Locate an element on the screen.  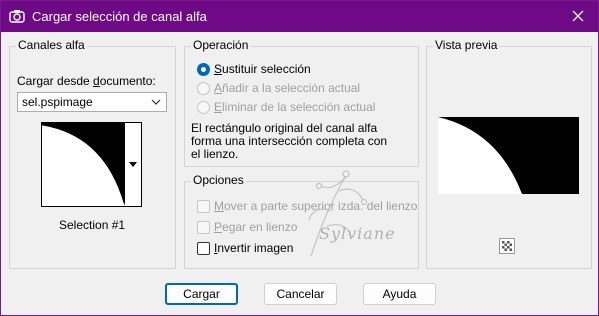
preview-image is located at coordinates (508, 155).